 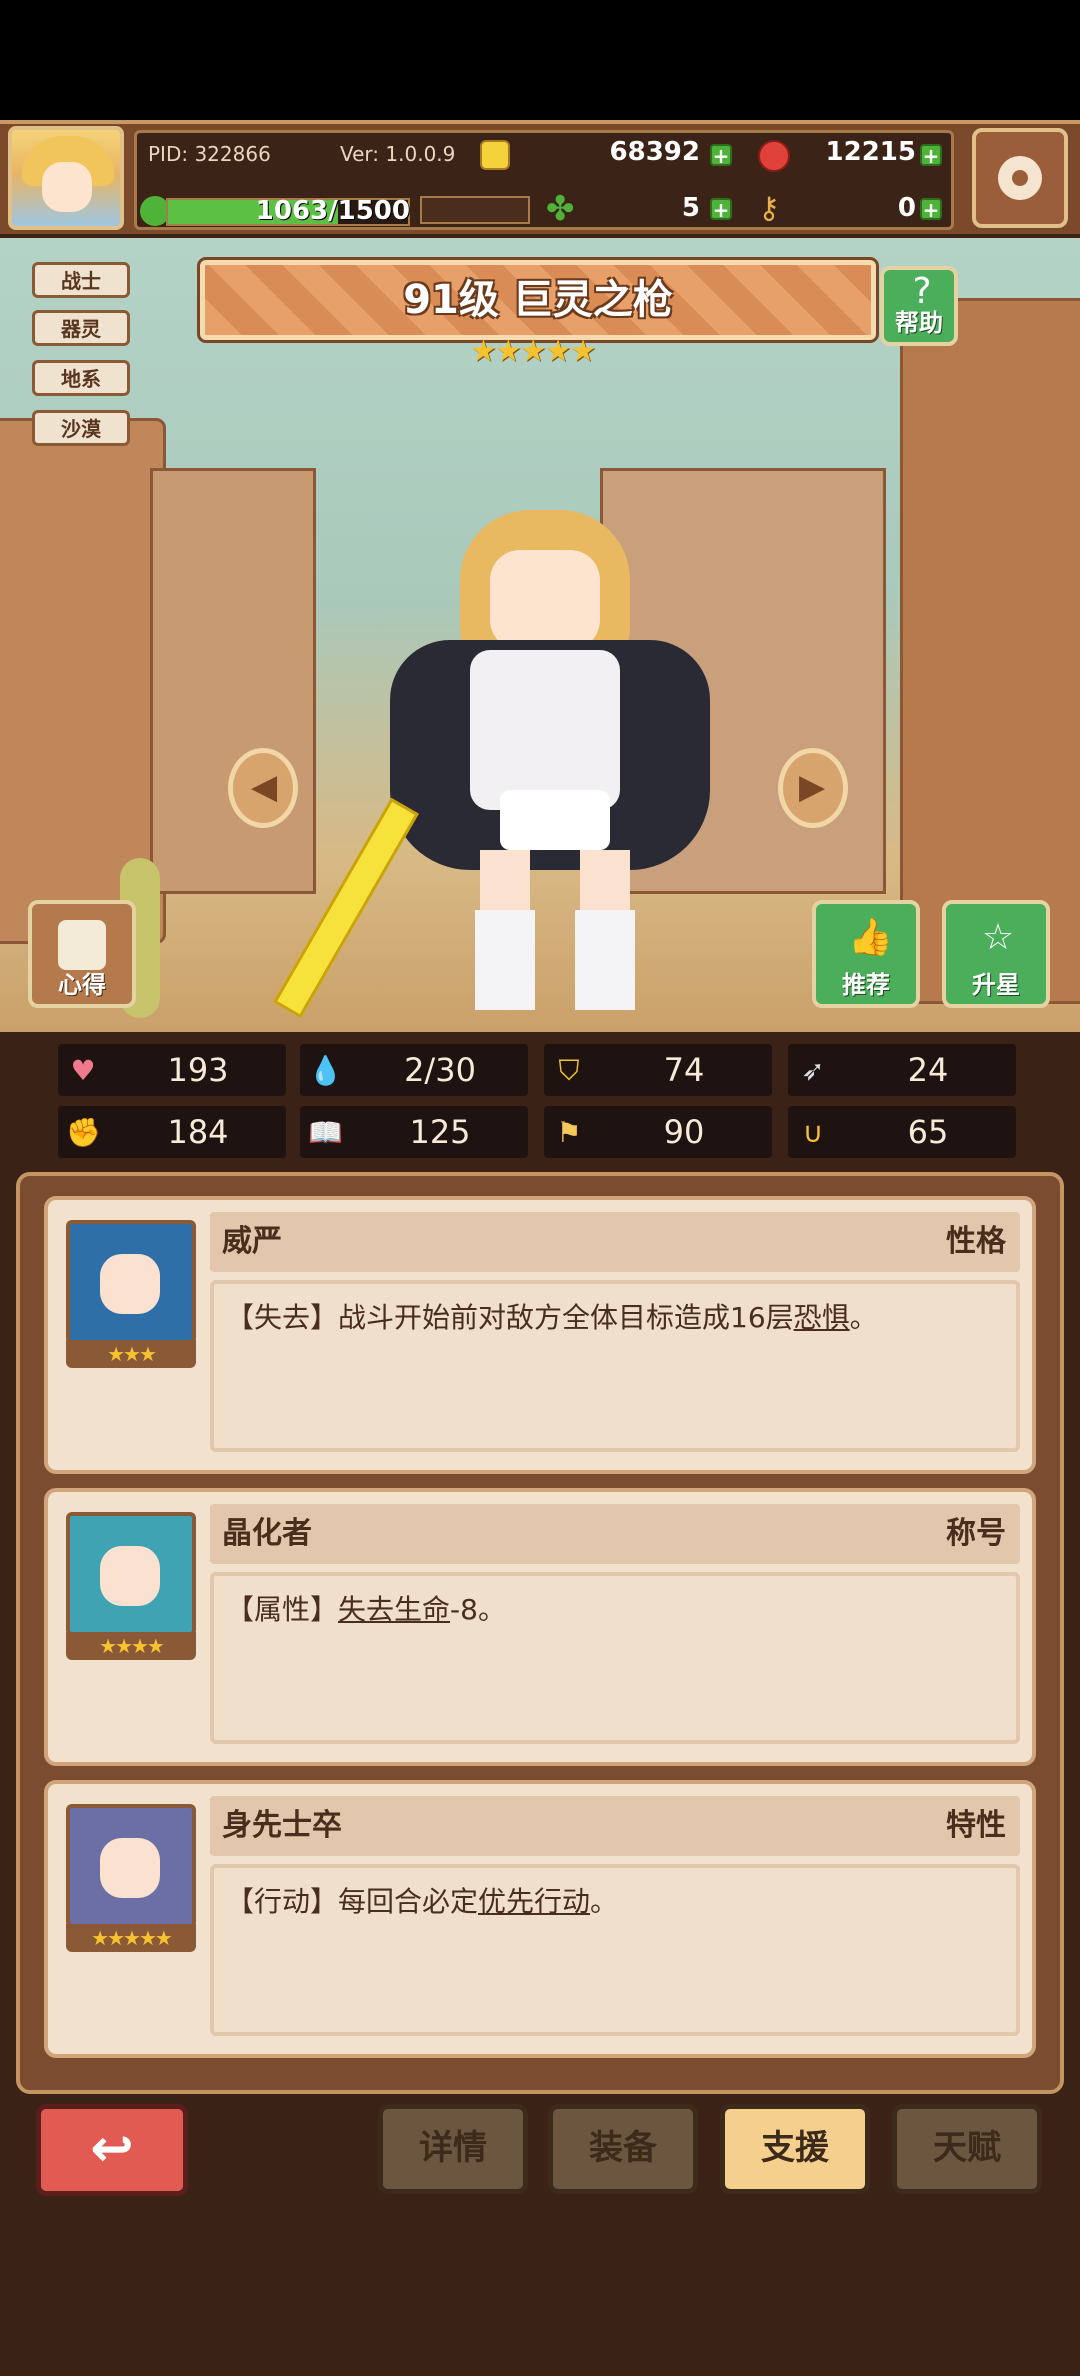 What do you see at coordinates (495, 155) in the screenshot?
I see `gold-coin-icon` at bounding box center [495, 155].